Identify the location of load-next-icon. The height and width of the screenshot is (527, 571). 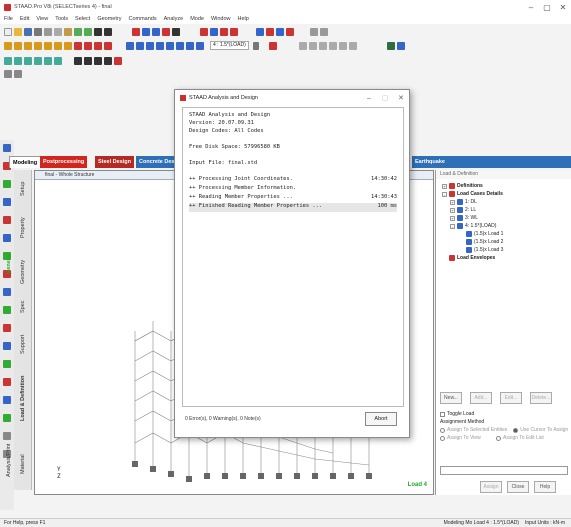
(272, 45).